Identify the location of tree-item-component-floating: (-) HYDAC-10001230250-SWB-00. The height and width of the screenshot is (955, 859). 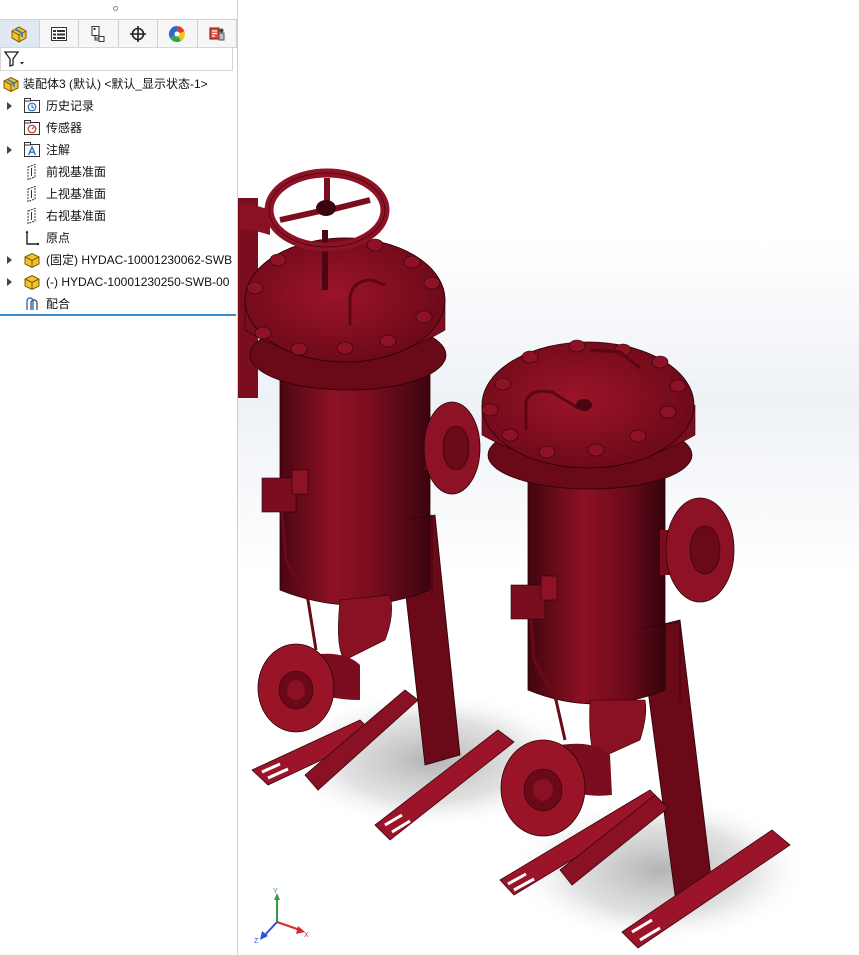
(118, 282).